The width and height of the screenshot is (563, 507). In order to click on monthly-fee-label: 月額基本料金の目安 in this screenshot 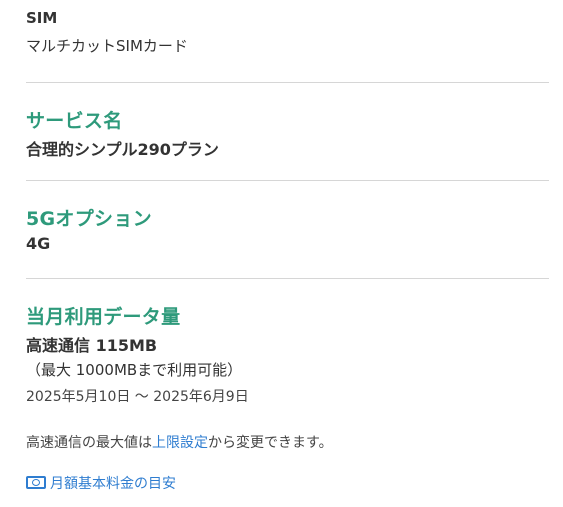, I will do `click(113, 484)`.